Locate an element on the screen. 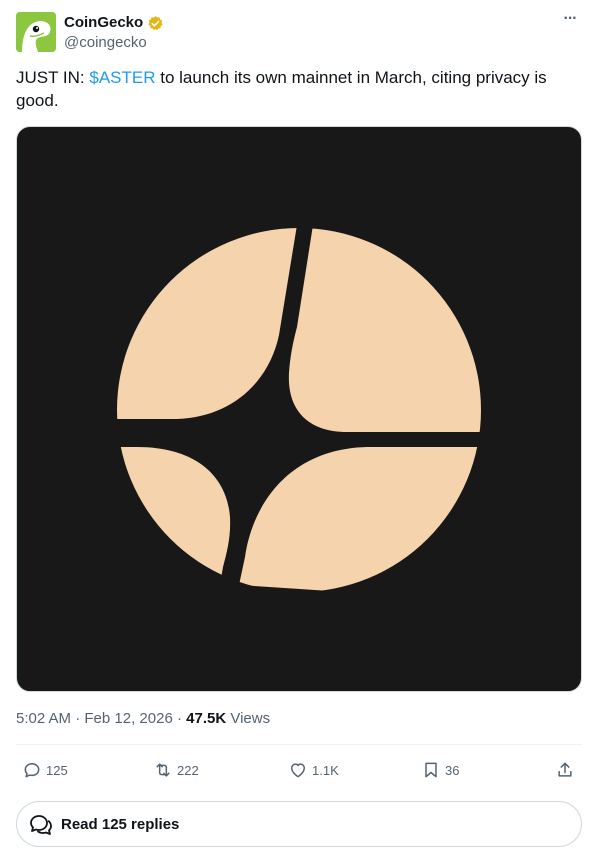 The width and height of the screenshot is (598, 855). avatar is located at coordinates (36, 32).